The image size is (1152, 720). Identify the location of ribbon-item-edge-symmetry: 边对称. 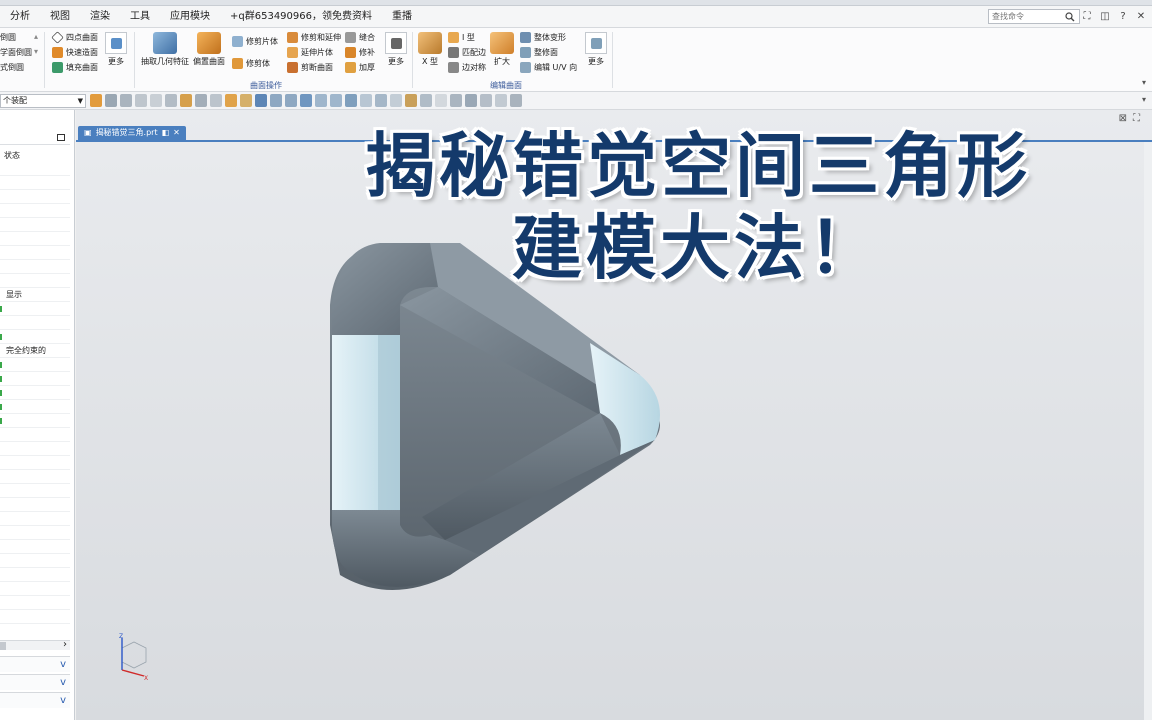
(467, 67).